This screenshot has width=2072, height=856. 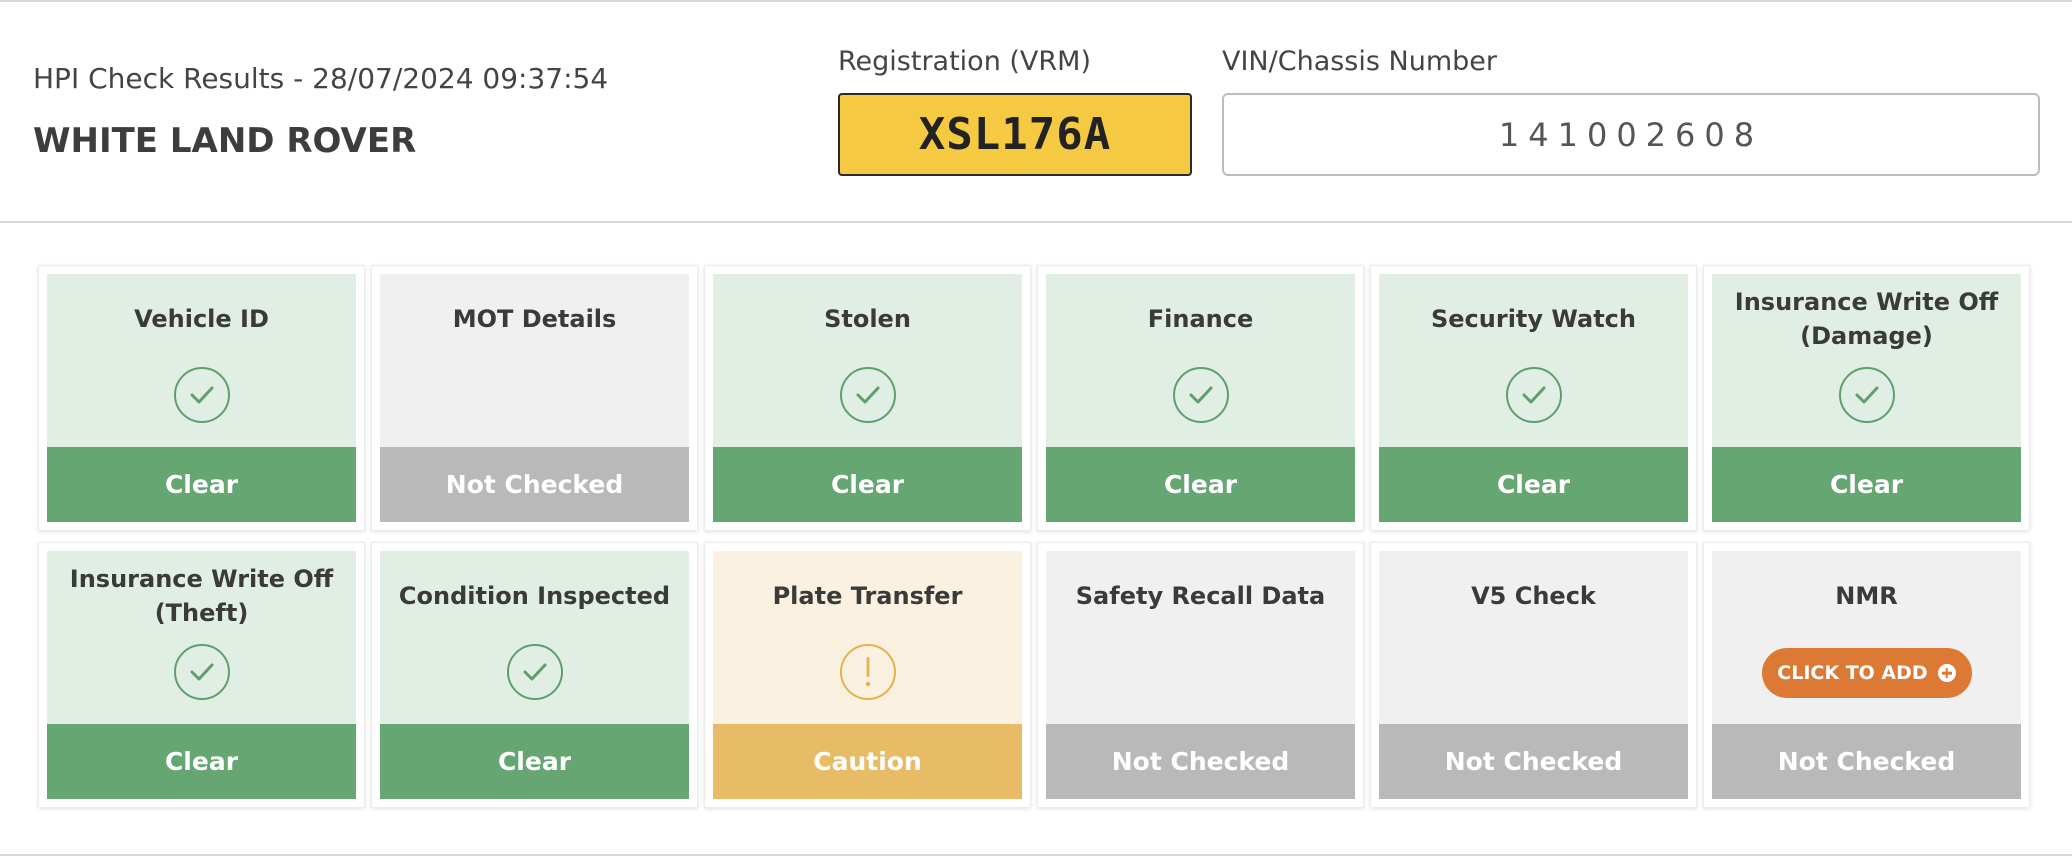 I want to click on check-card-insurance-write-off-damage: Insurance Write Off (Damage) Clear, so click(x=1866, y=398).